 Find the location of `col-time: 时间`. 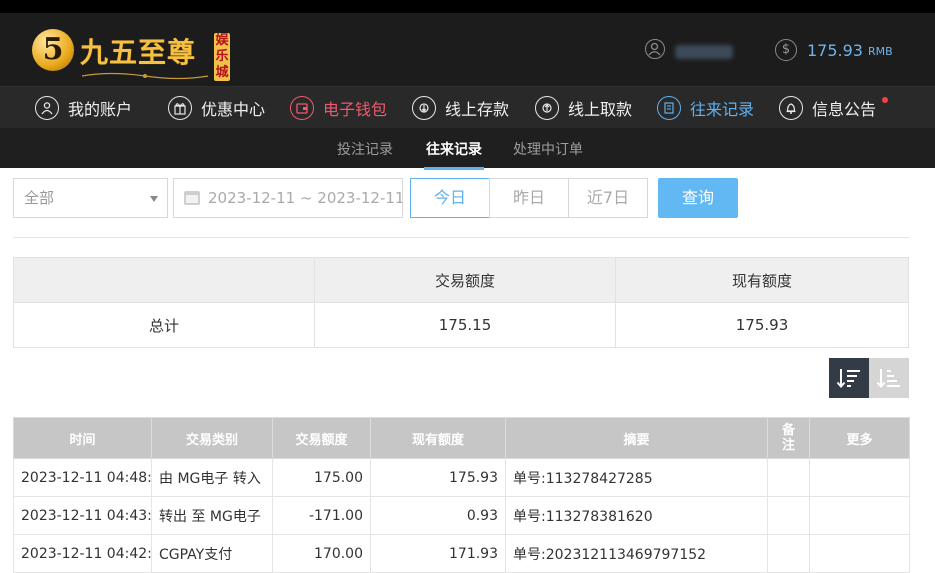

col-time: 时间 is located at coordinates (82, 438).